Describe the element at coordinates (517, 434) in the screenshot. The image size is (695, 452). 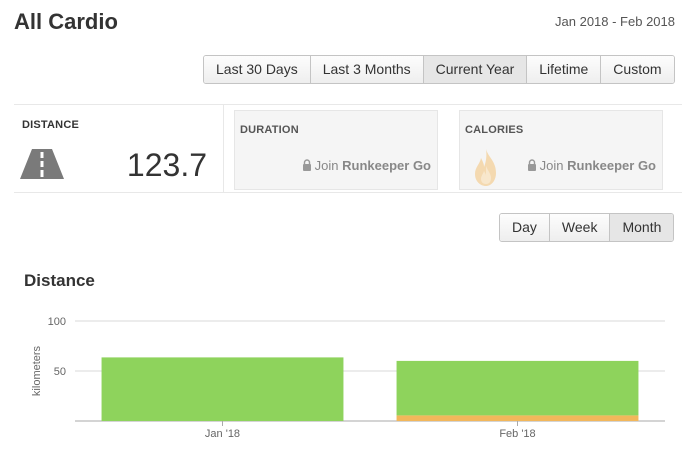
I see `x-tick-label: Feb '18` at that location.